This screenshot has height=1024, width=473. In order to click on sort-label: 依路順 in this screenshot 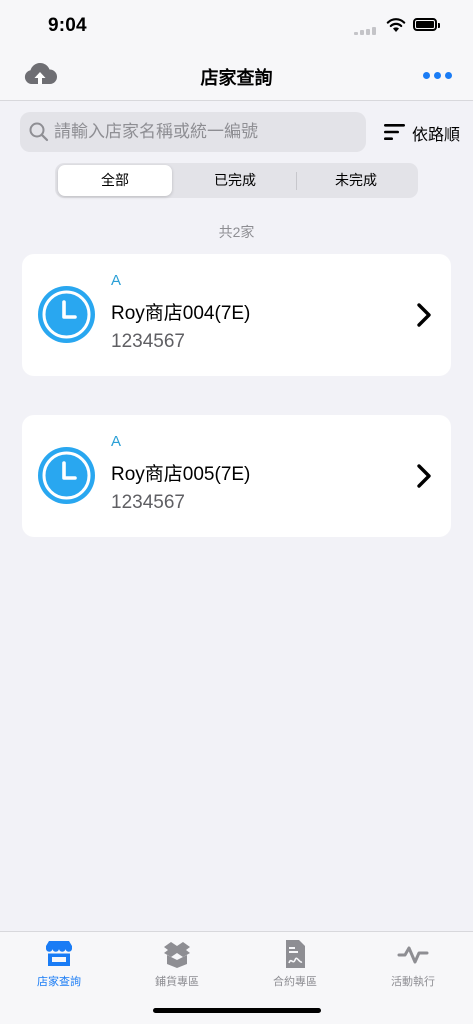, I will do `click(436, 135)`.